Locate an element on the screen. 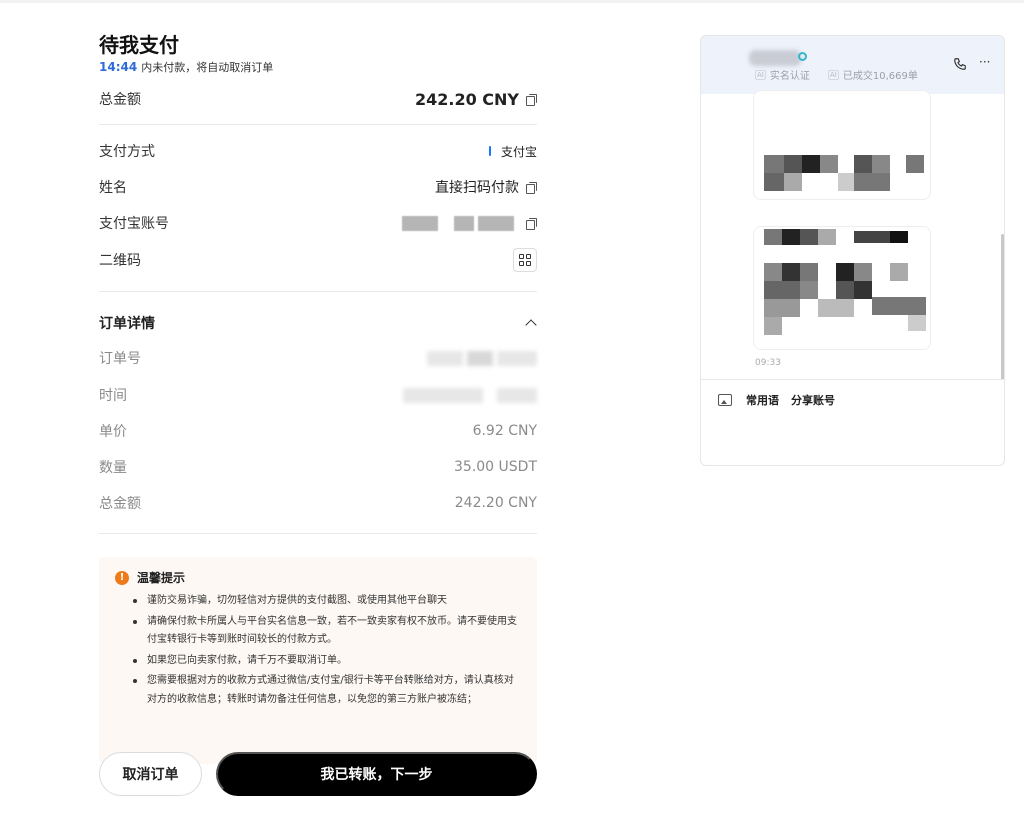 The width and height of the screenshot is (1024, 817). total-amount-value: 242.20 CNY is located at coordinates (466, 99).